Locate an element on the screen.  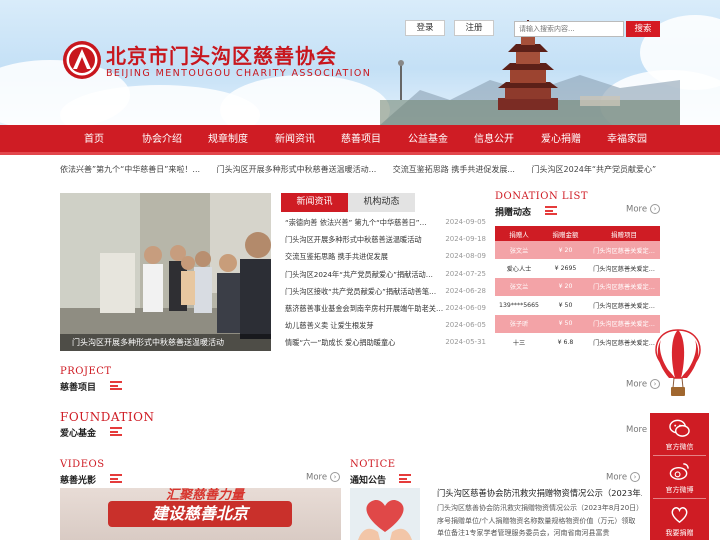
news-item-date: 2024-06-05 is located at coordinates (465, 325).